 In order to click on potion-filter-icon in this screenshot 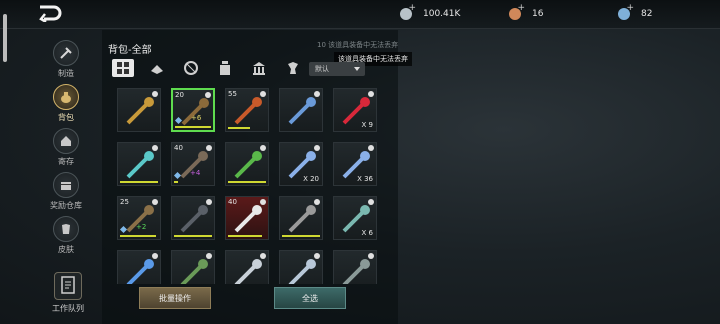, I will do `click(225, 68)`.